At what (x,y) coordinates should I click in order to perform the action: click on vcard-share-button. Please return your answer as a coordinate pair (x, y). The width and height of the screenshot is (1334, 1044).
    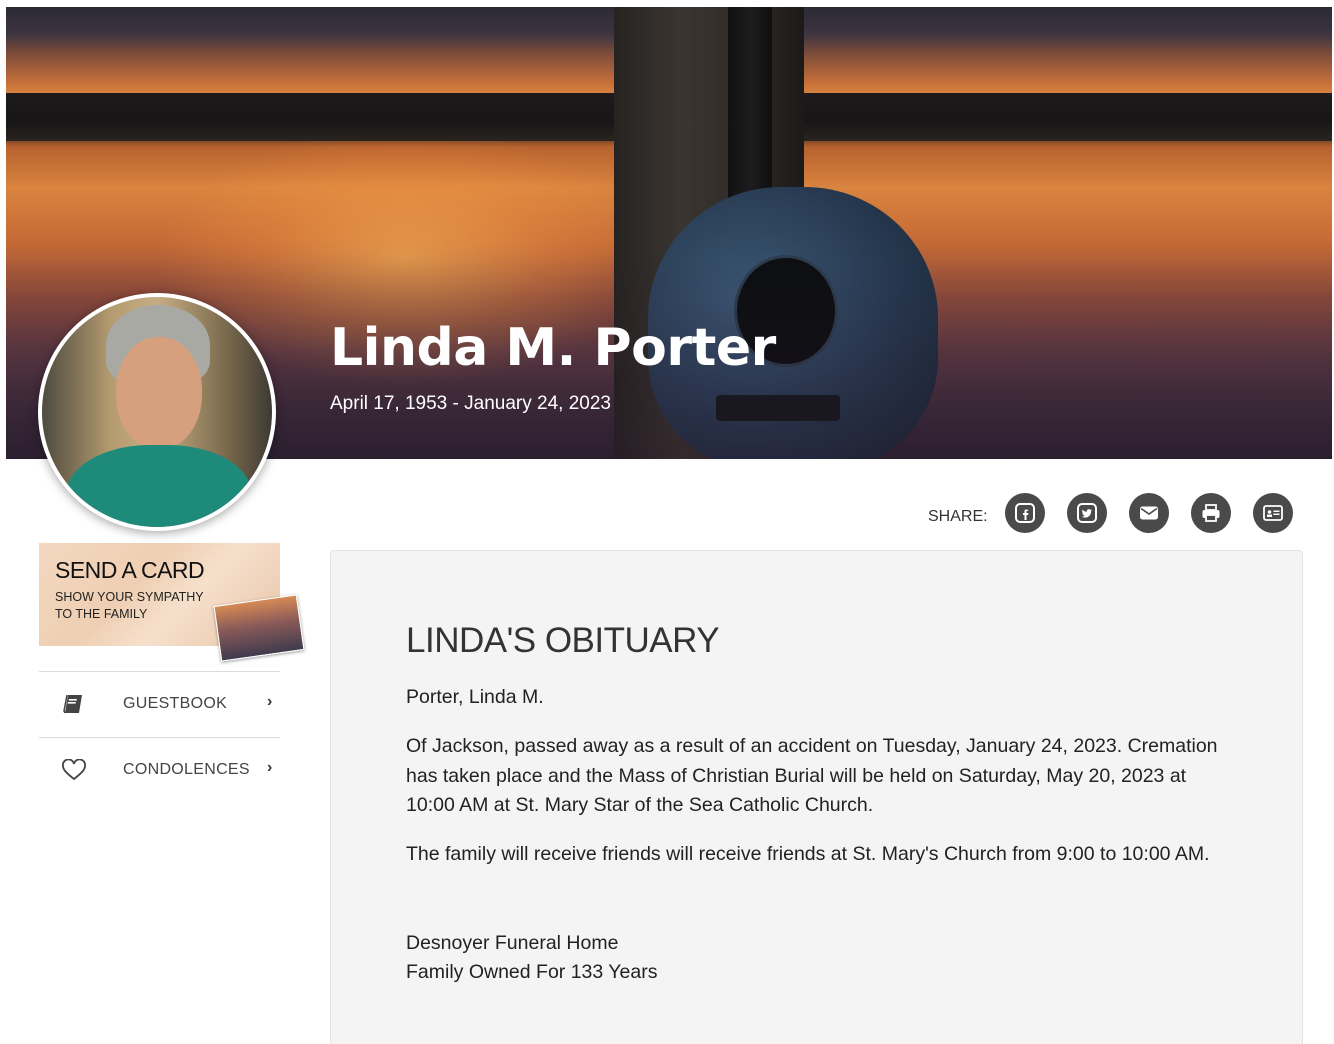
    Looking at the image, I should click on (1273, 513).